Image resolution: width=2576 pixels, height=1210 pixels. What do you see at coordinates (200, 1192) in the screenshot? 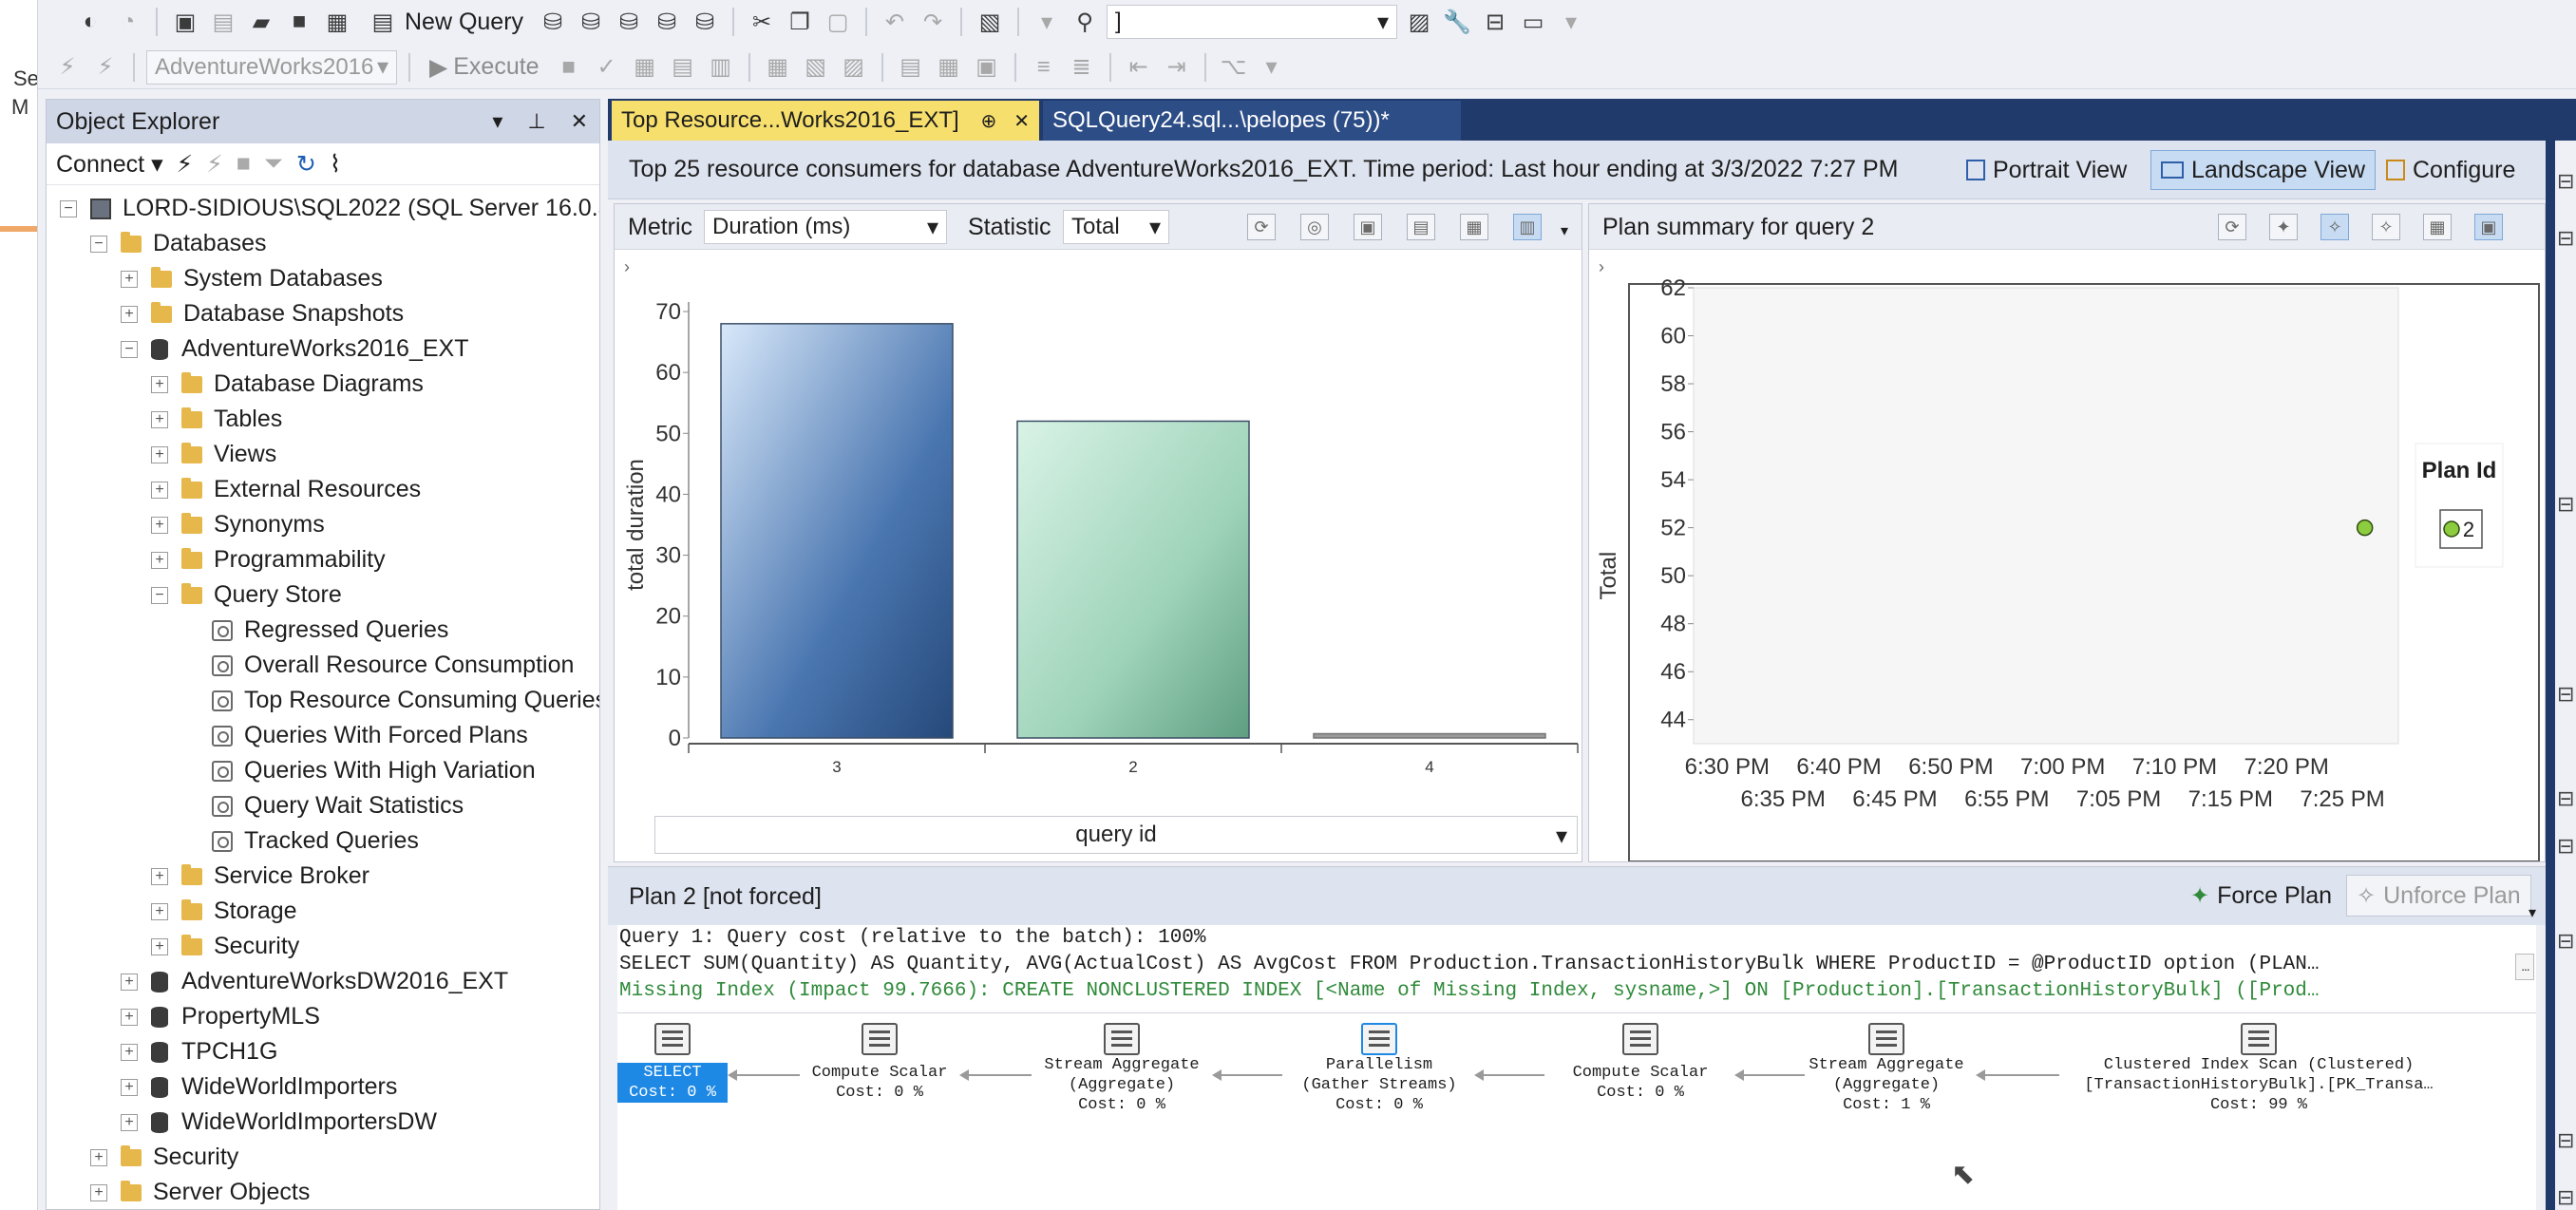
I see `tree-item-server-objects: + Server Objects` at bounding box center [200, 1192].